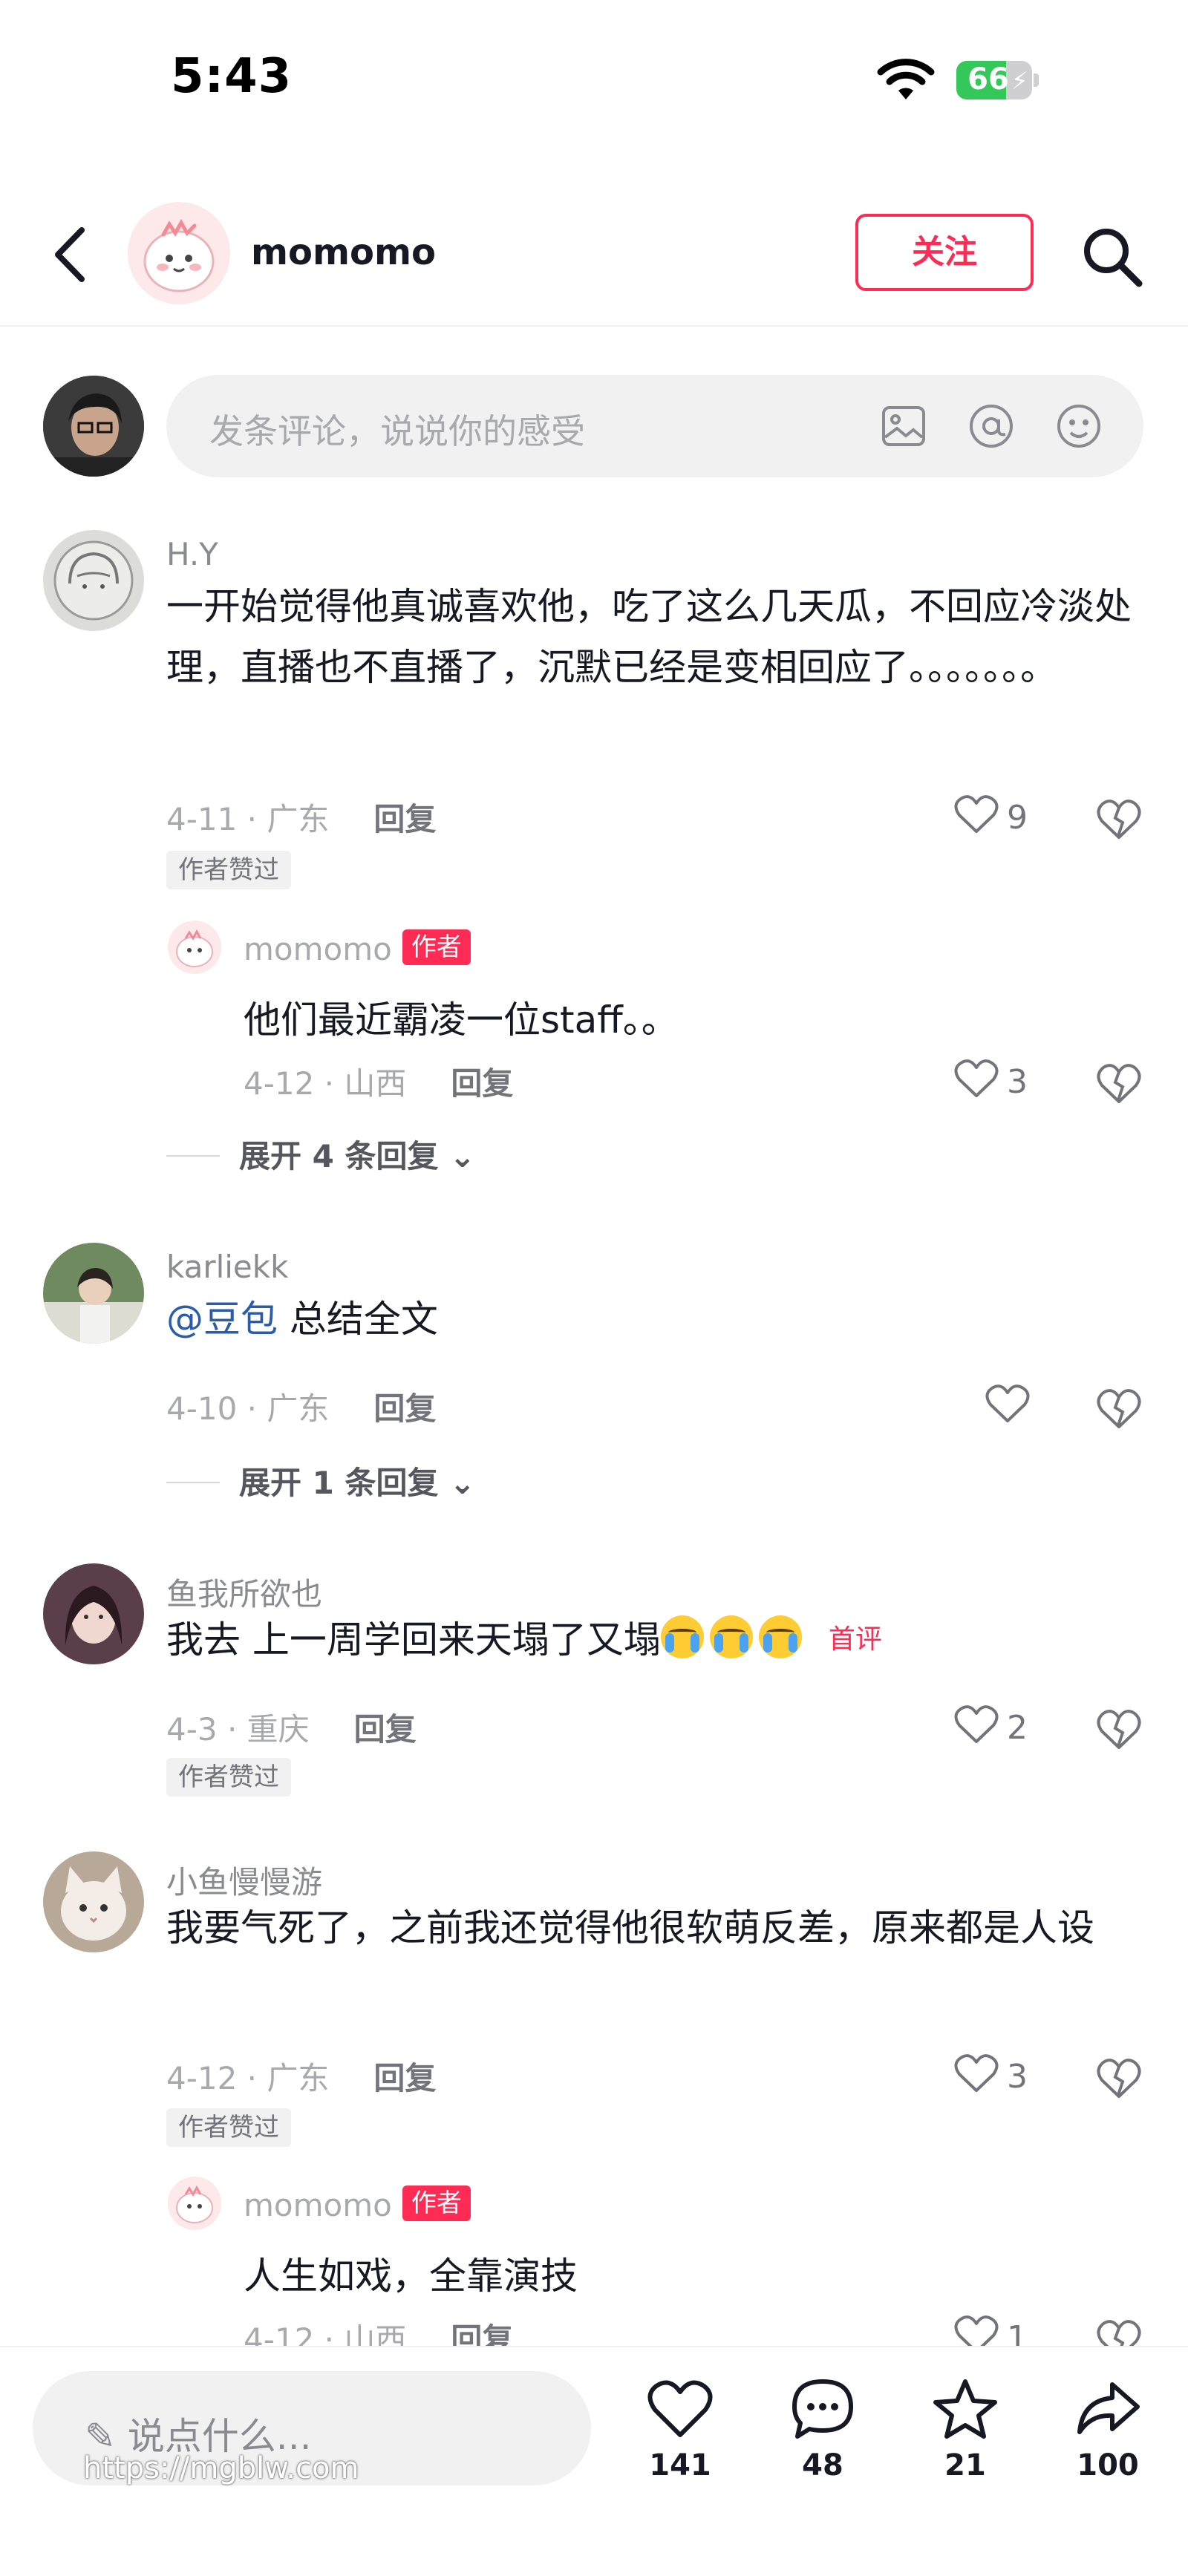 The width and height of the screenshot is (1188, 2576). I want to click on my-avatar, so click(94, 426).